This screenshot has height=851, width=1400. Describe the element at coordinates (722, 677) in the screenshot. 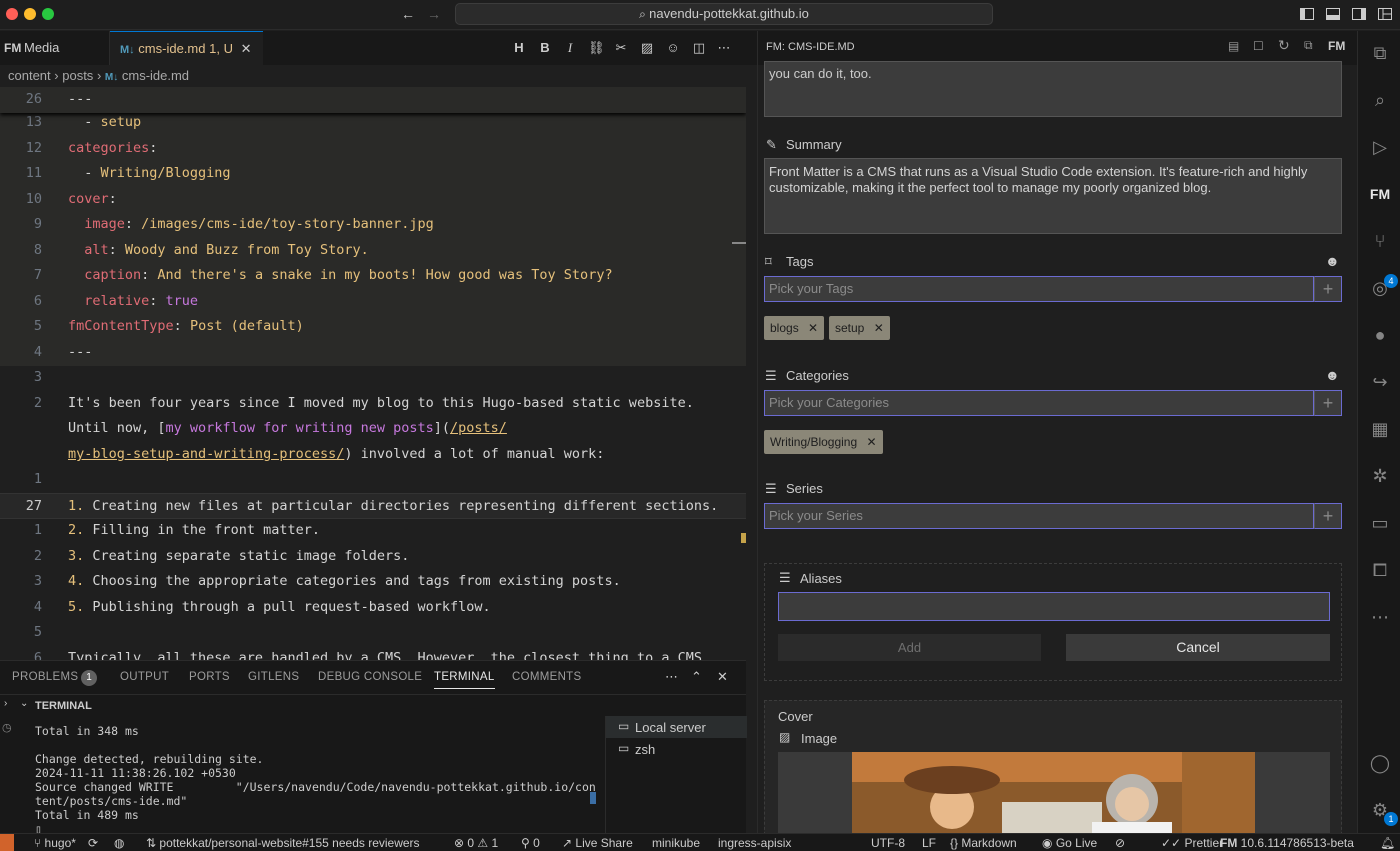

I see `close-panel-icon: ✕` at that location.